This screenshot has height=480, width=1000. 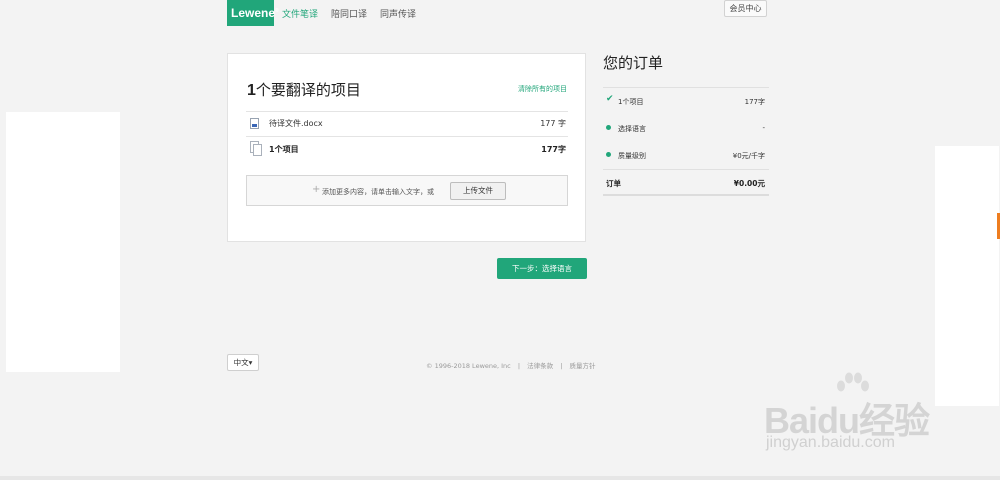 I want to click on total-row: 1个项目 177字, so click(x=407, y=149).